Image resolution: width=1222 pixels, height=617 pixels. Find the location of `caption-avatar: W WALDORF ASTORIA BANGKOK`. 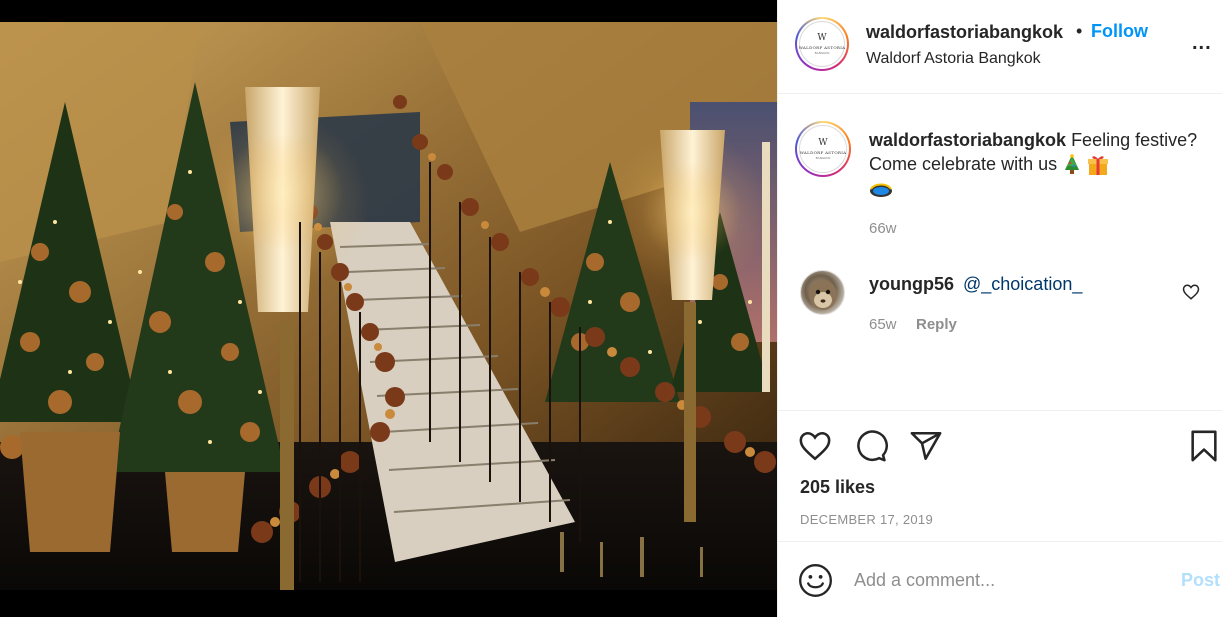

caption-avatar: W WALDORF ASTORIA BANGKOK is located at coordinates (823, 149).